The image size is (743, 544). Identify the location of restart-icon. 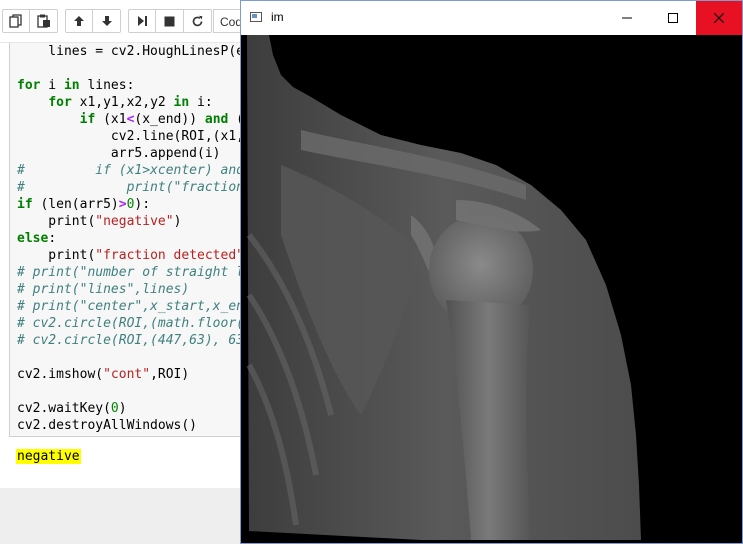
(197, 20).